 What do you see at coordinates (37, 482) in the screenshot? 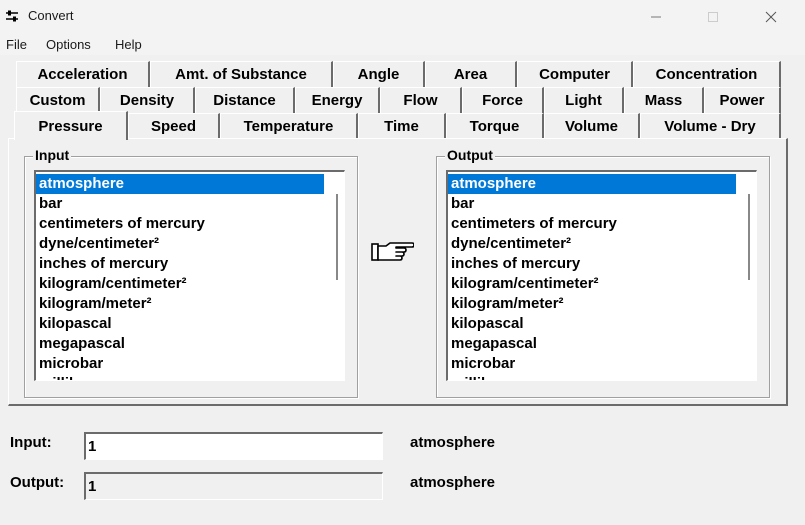
I see `output-field-label: Output:` at bounding box center [37, 482].